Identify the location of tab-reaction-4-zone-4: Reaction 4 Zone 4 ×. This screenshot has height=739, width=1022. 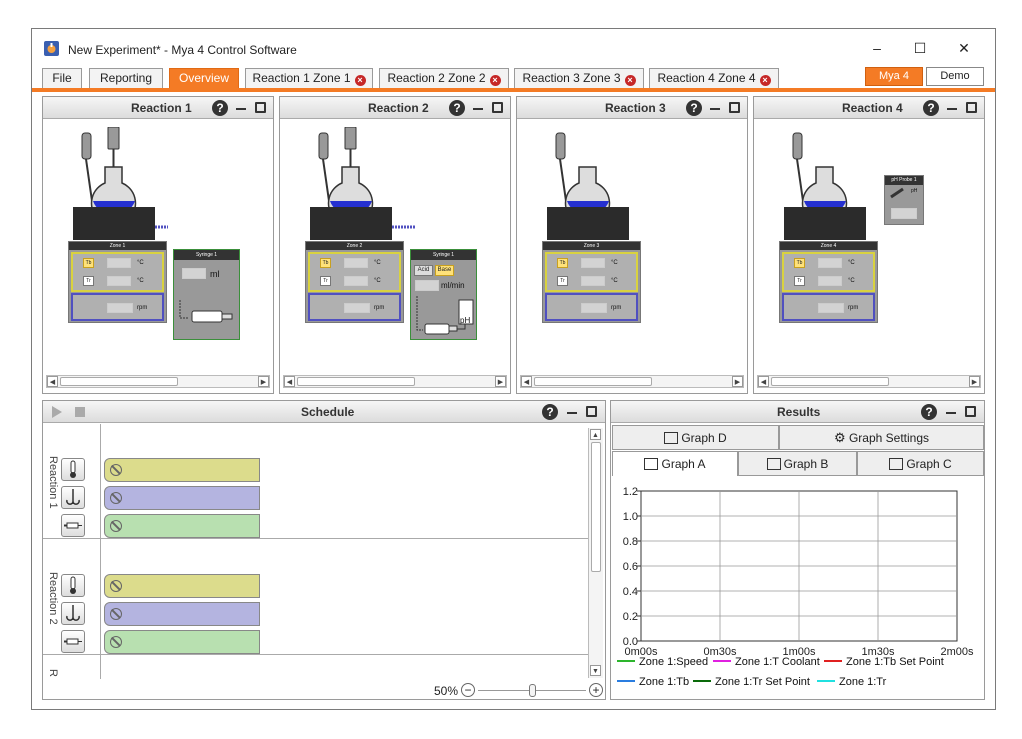
(714, 78).